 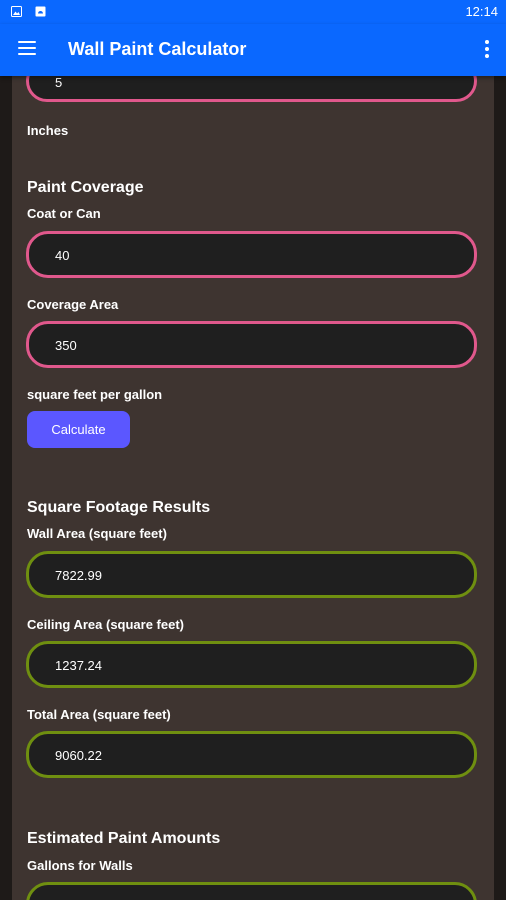 I want to click on android-notification-icon, so click(x=40, y=11).